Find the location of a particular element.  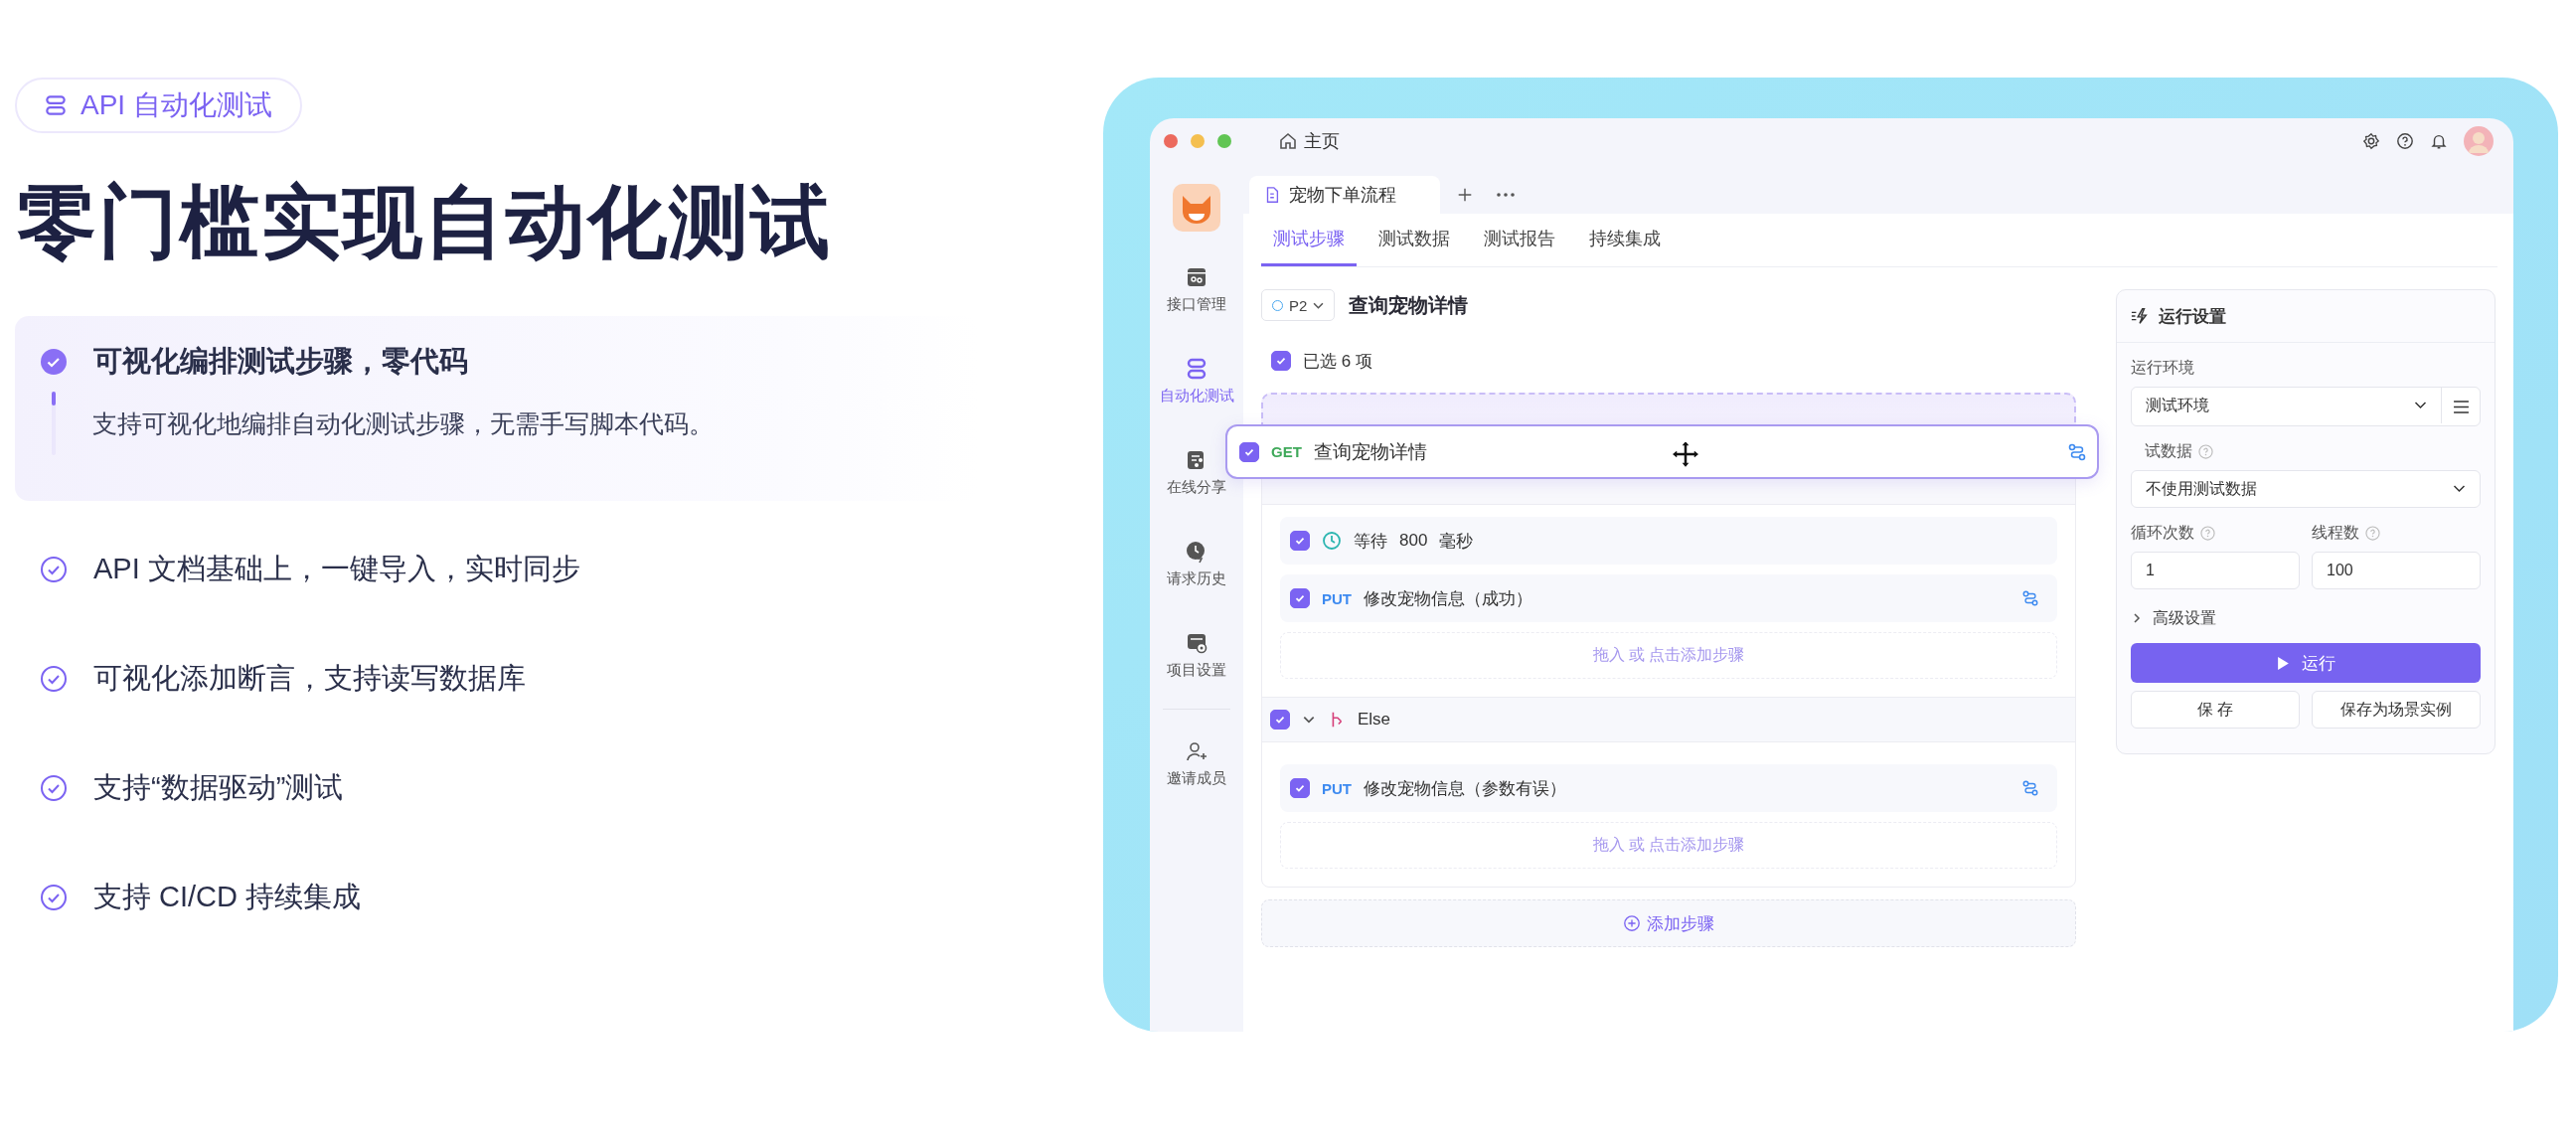

wait-unit: 毫秒 is located at coordinates (1456, 541).